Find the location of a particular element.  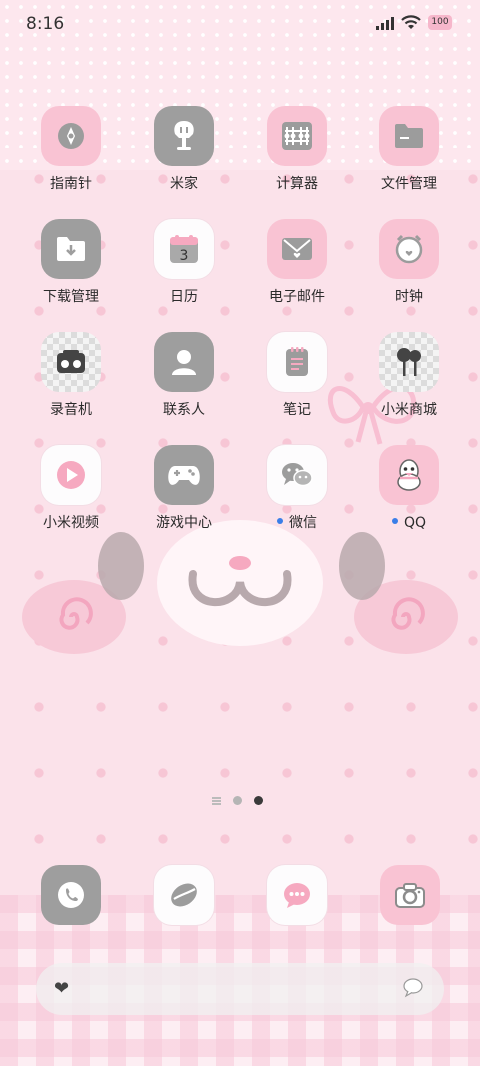

phone-icon is located at coordinates (71, 895).